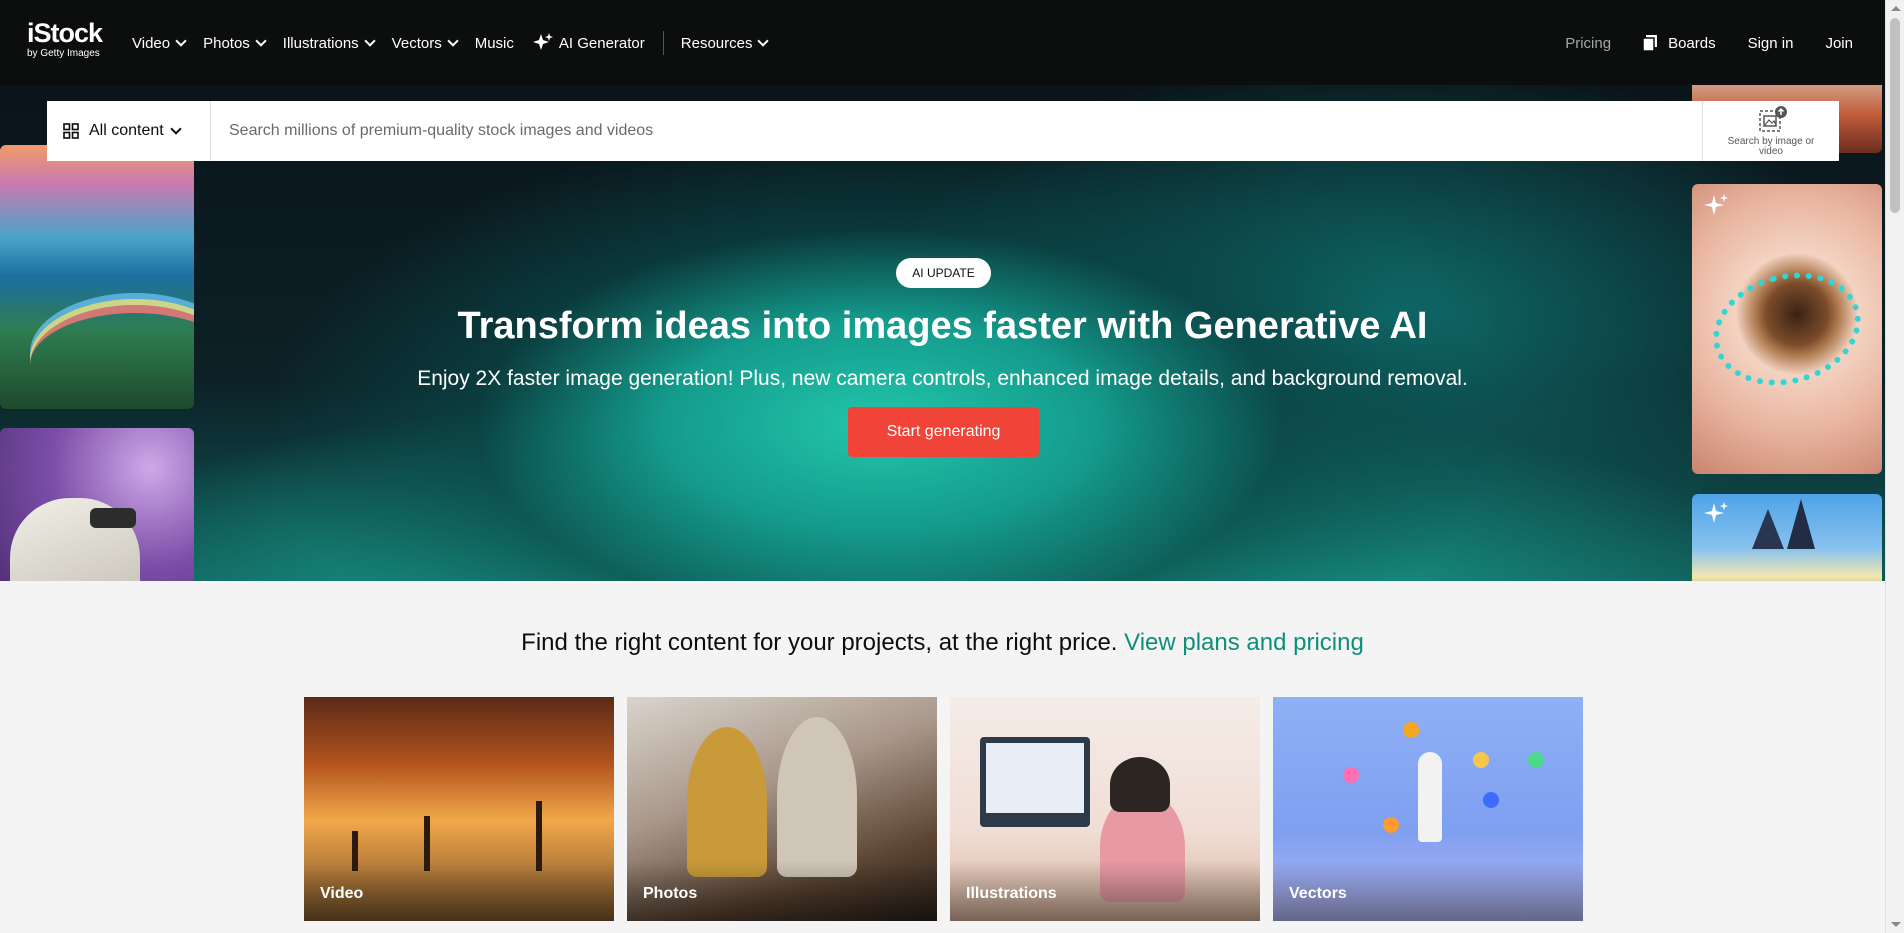 This screenshot has width=1904, height=933. I want to click on nav-vectors: Vectors, so click(425, 43).